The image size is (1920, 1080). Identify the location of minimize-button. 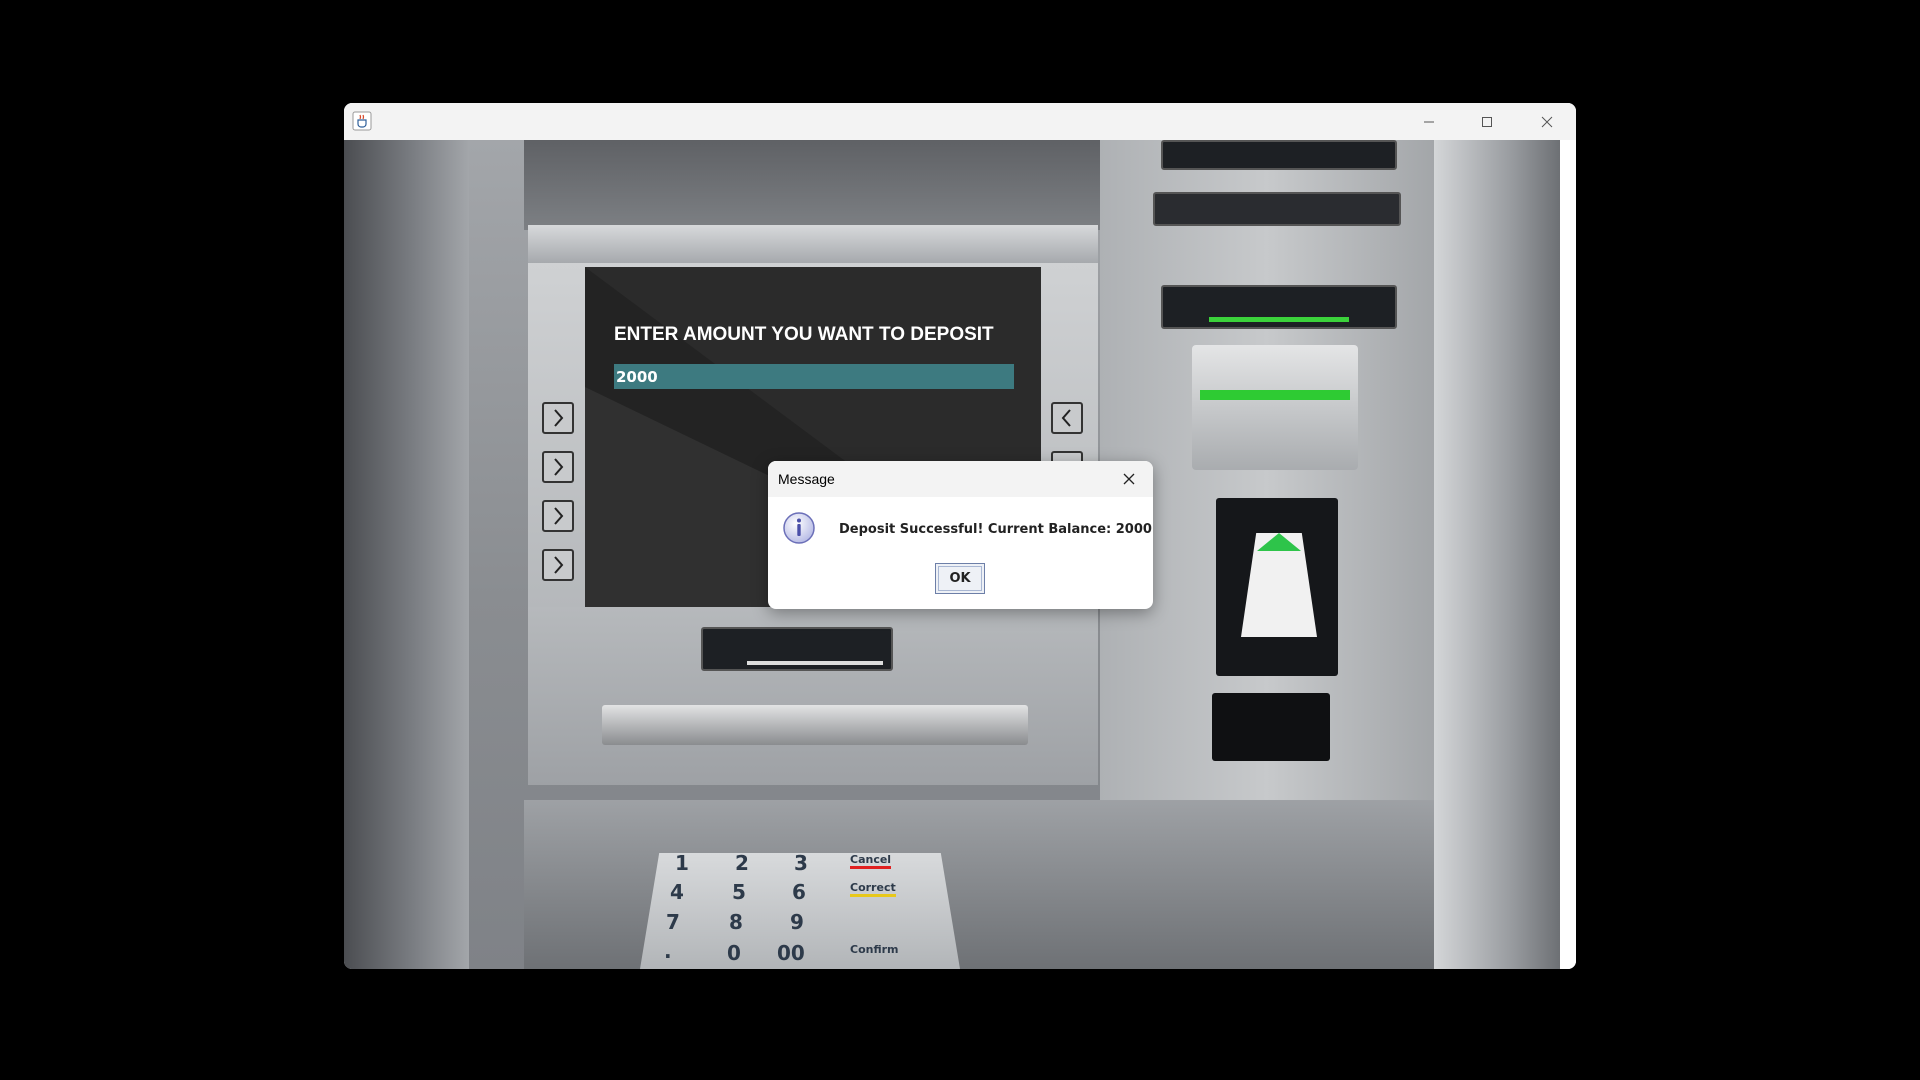
(1429, 121).